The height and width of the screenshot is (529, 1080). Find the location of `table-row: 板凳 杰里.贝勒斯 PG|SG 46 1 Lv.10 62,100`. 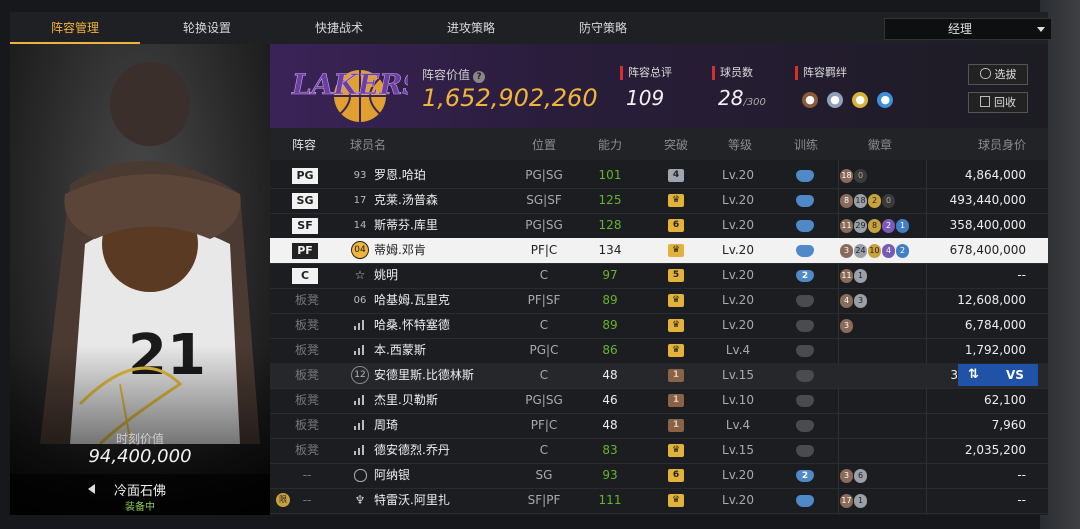

table-row: 板凳 杰里.贝勒斯 PG|SG 46 1 Lv.10 62,100 is located at coordinates (659, 401).